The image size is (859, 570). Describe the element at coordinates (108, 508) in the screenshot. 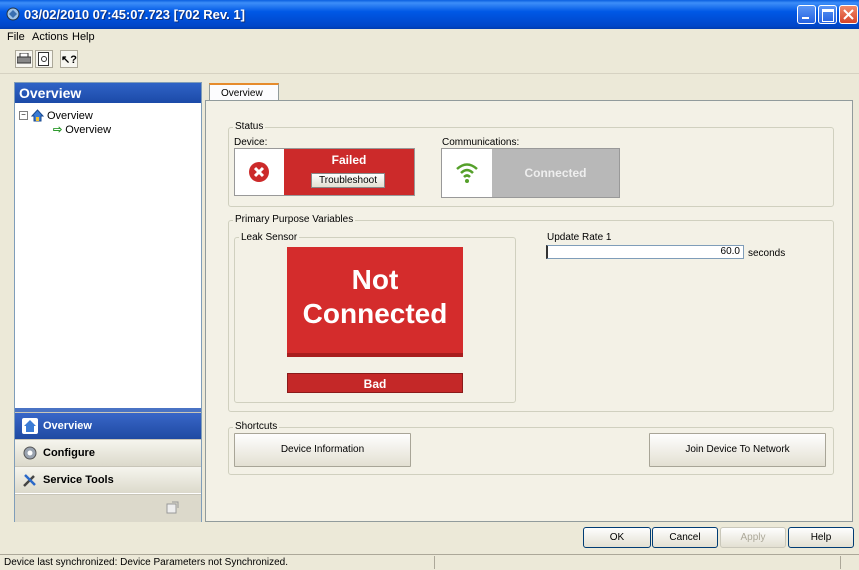

I see `nav-footer` at that location.